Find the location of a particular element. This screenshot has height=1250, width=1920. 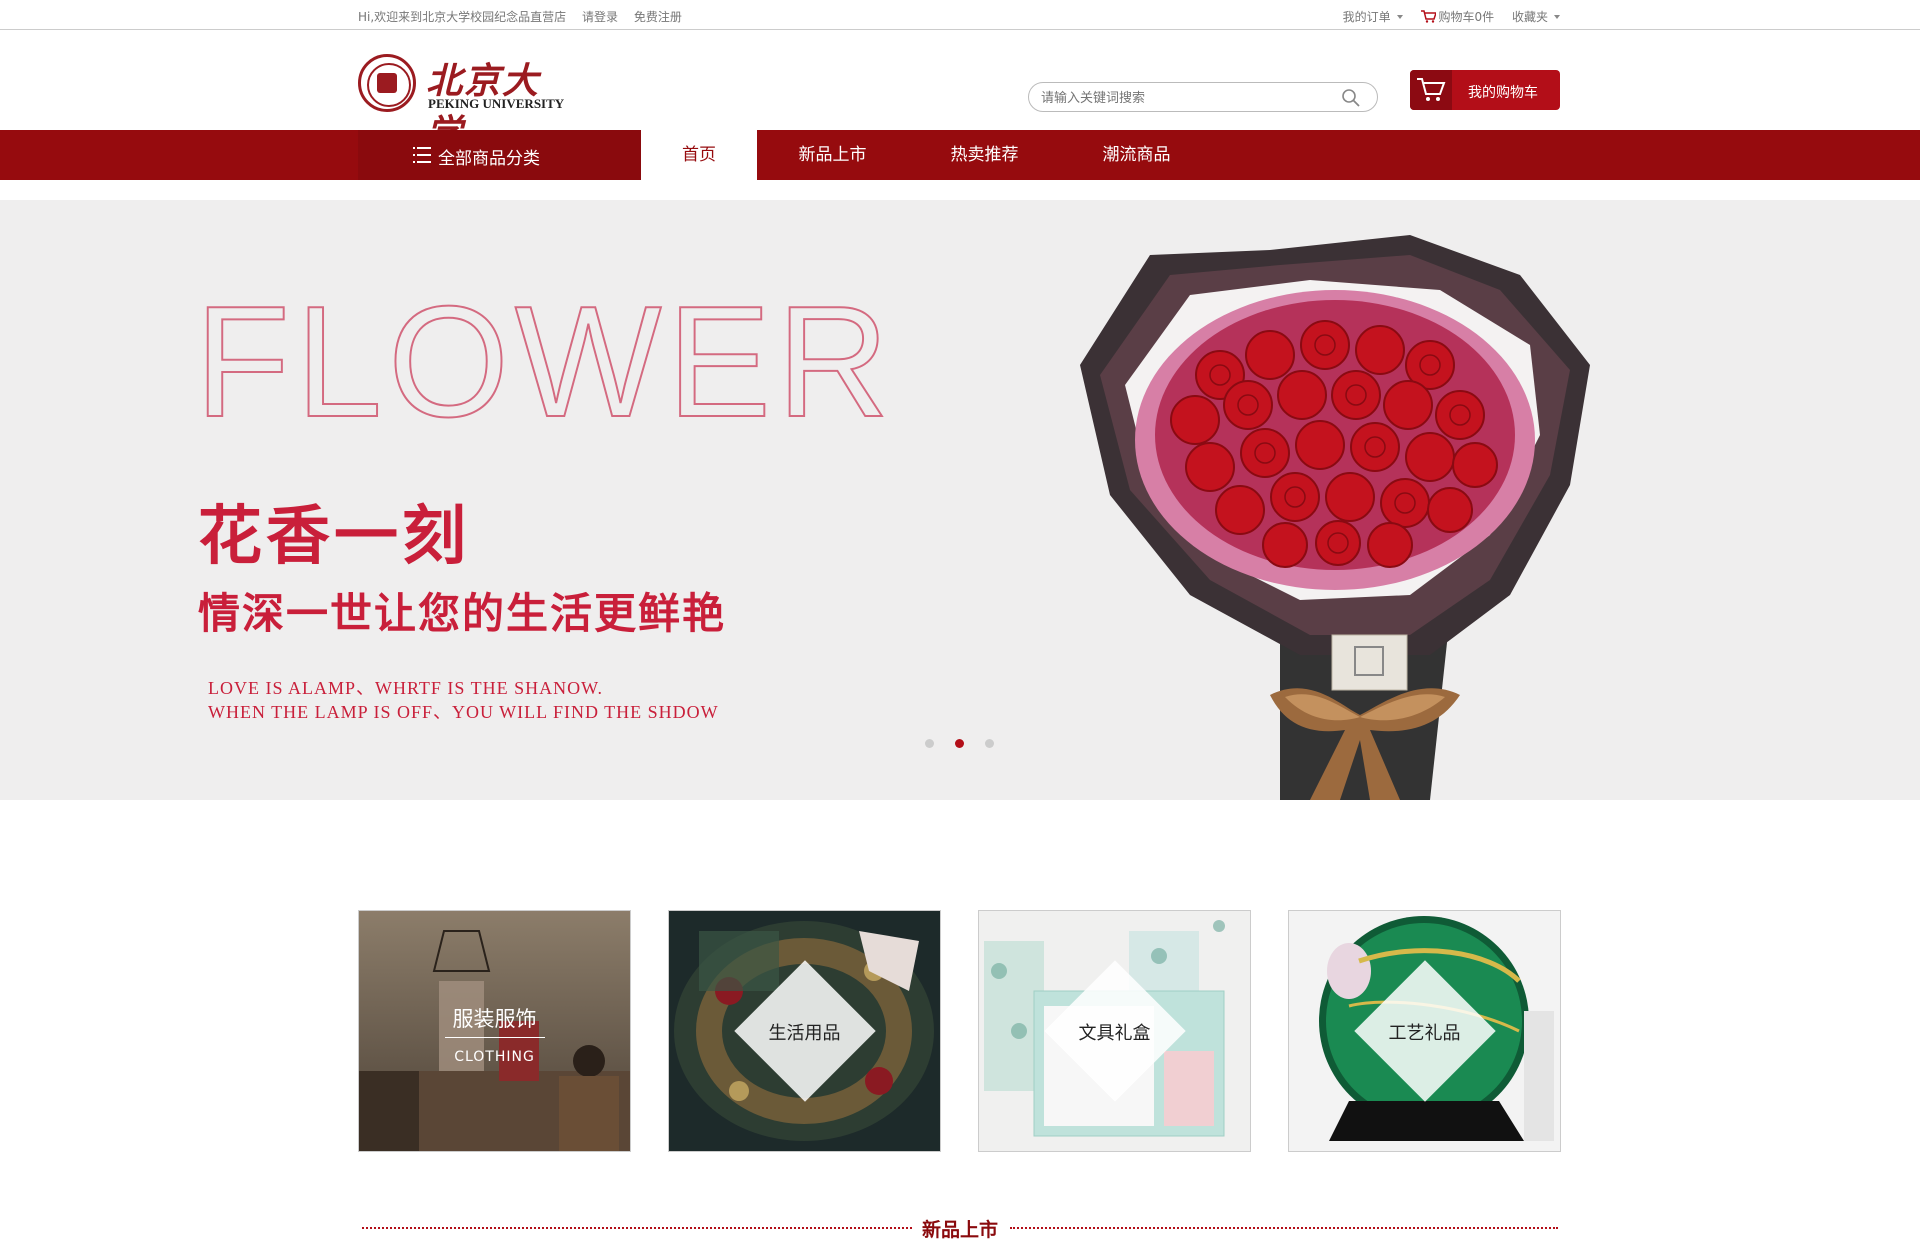

logo-english-name: PEKING UNIVERSITY is located at coordinates (496, 103).